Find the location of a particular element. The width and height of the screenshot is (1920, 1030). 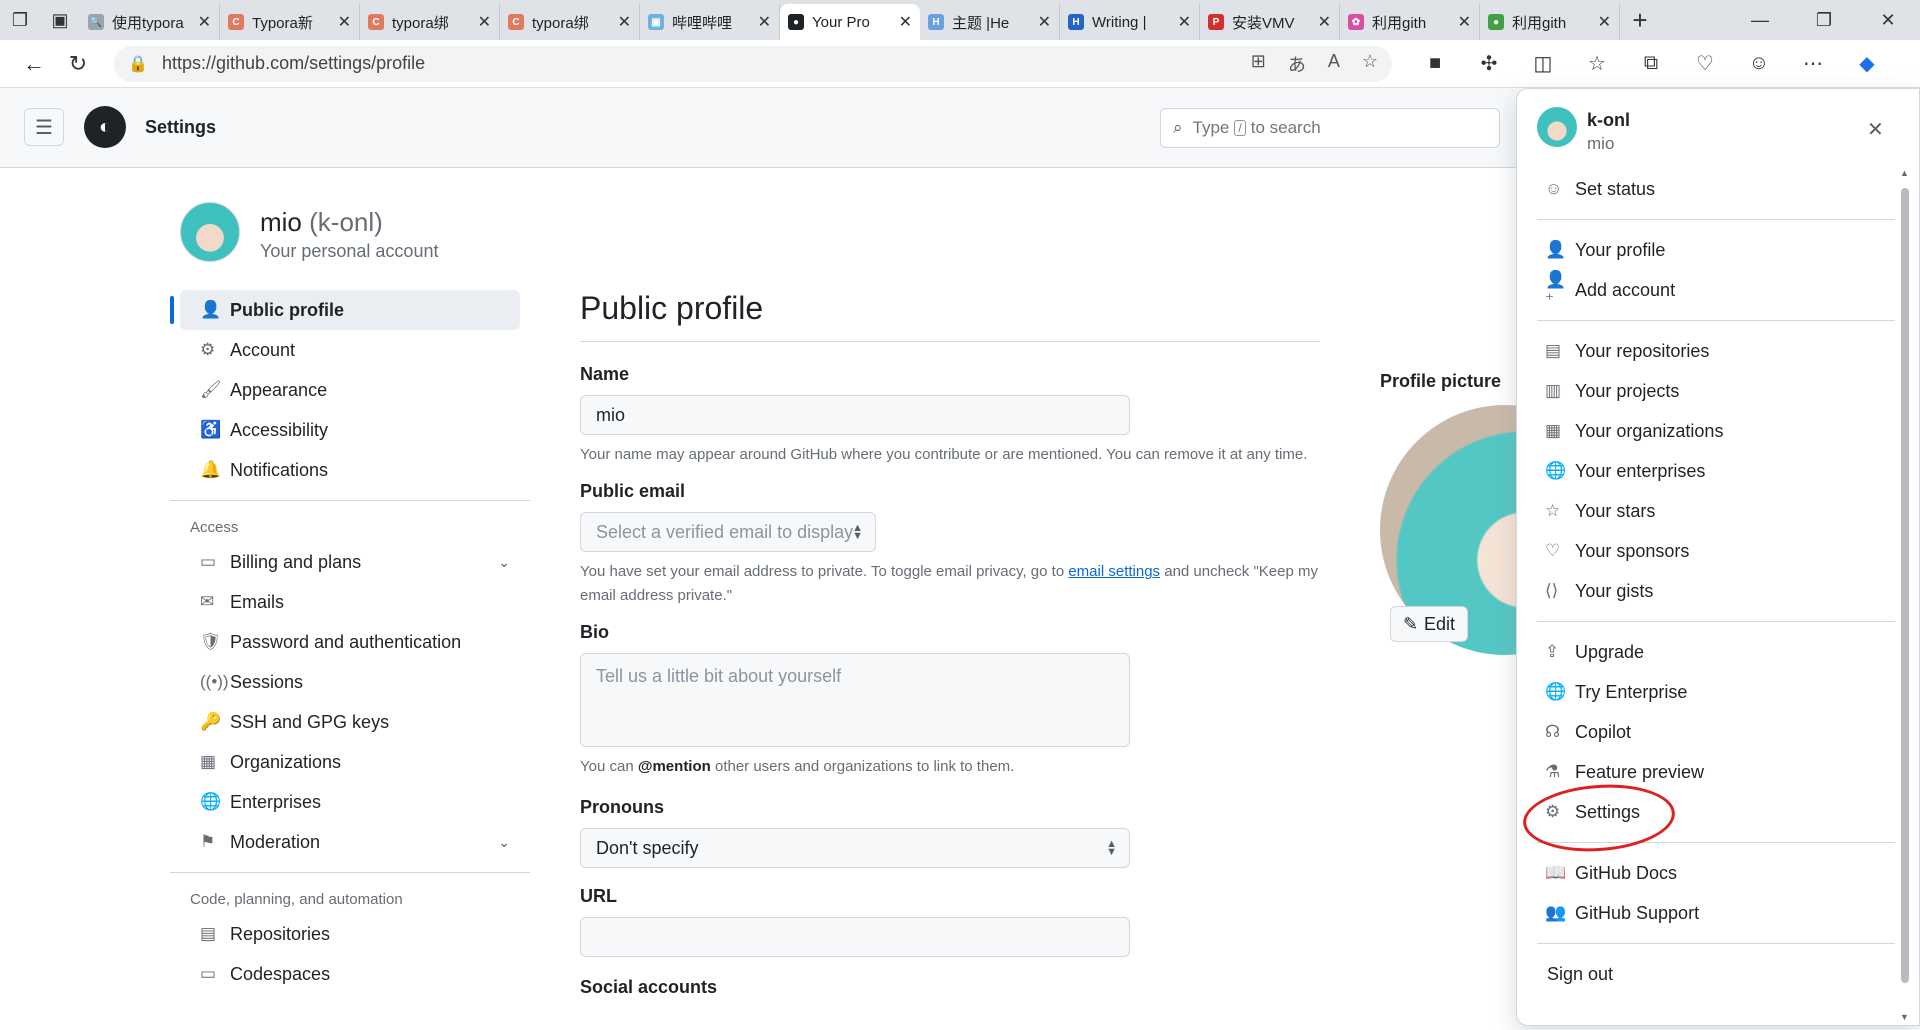

url-text: https://github.com/settings/profile is located at coordinates (706, 63).